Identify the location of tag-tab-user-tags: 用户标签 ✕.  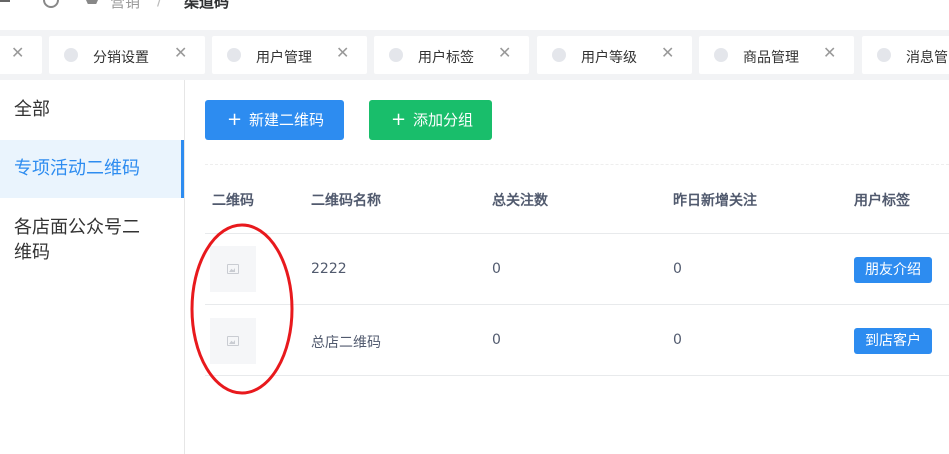
(451, 55).